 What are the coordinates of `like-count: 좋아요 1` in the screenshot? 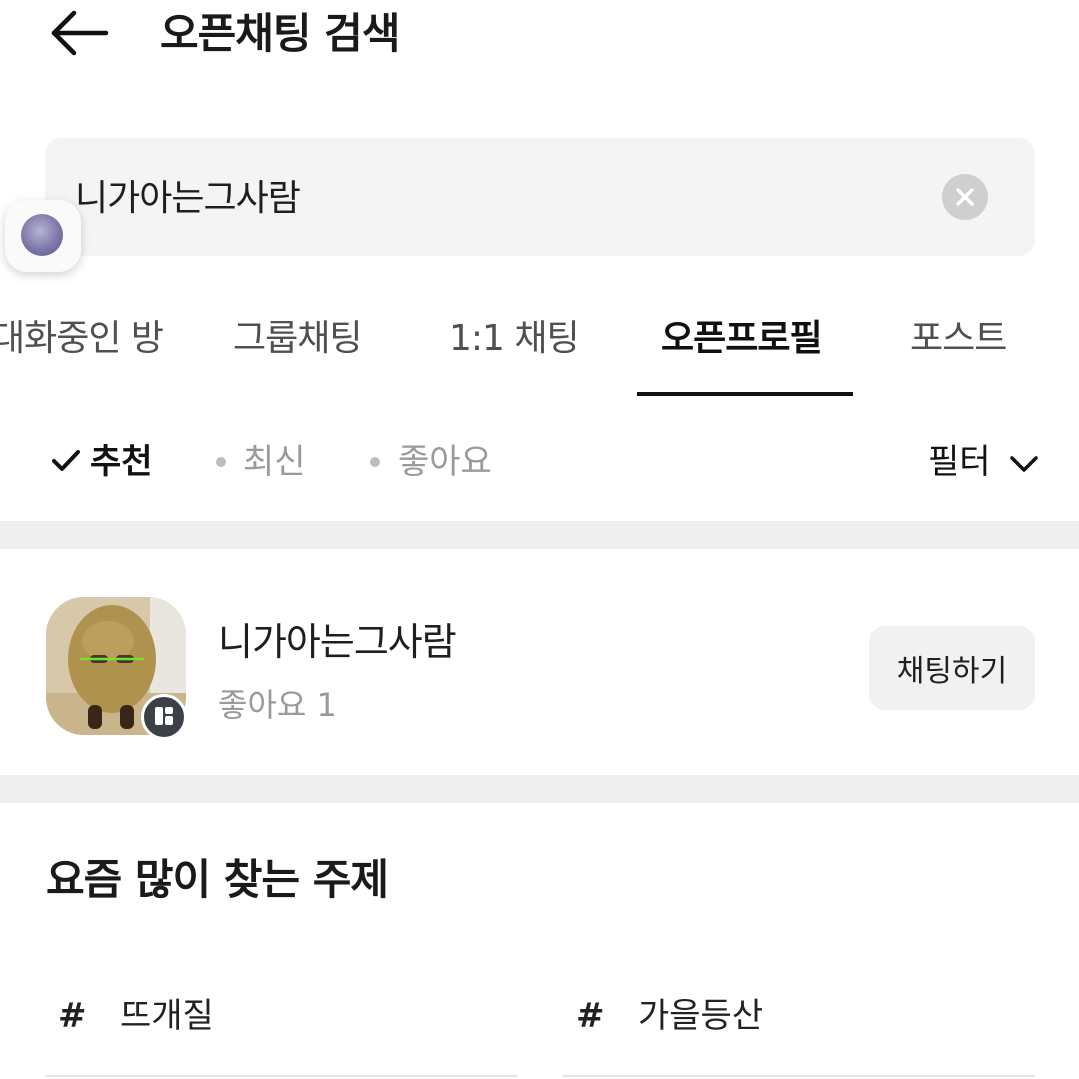 It's located at (277, 705).